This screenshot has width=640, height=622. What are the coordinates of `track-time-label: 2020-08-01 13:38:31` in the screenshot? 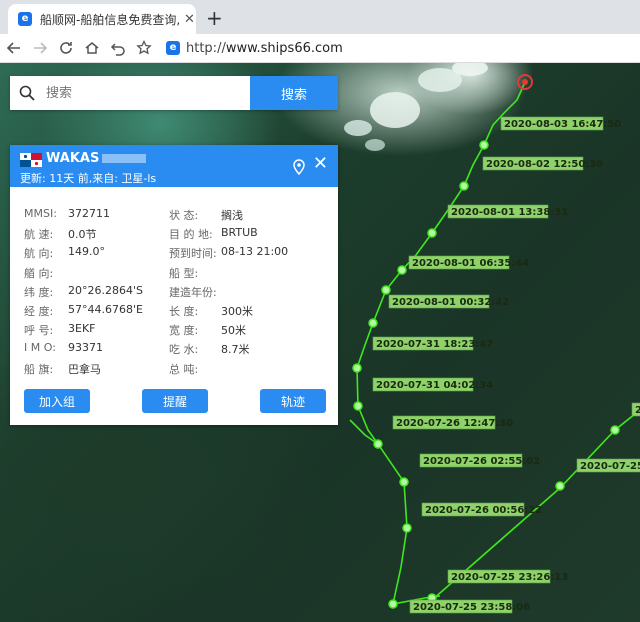 It's located at (507, 211).